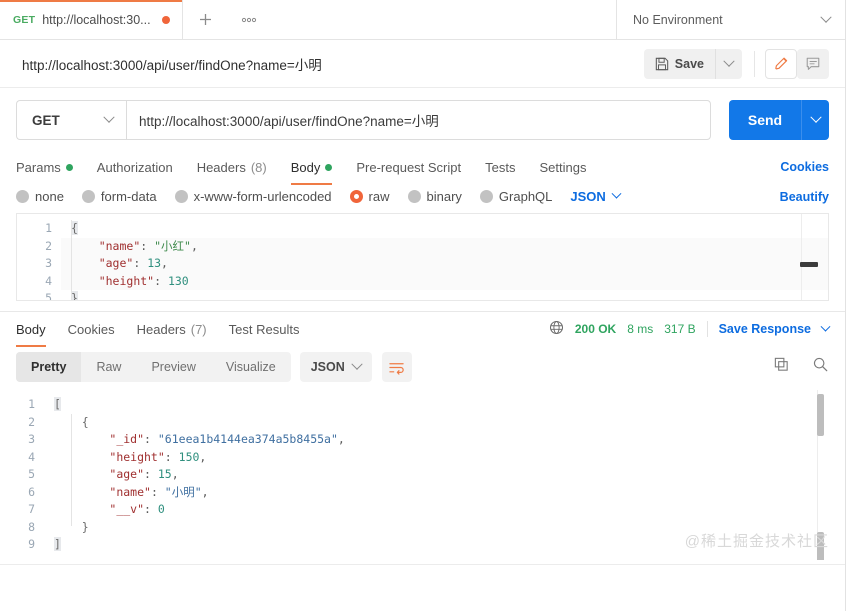  I want to click on save-button: Save, so click(680, 63).